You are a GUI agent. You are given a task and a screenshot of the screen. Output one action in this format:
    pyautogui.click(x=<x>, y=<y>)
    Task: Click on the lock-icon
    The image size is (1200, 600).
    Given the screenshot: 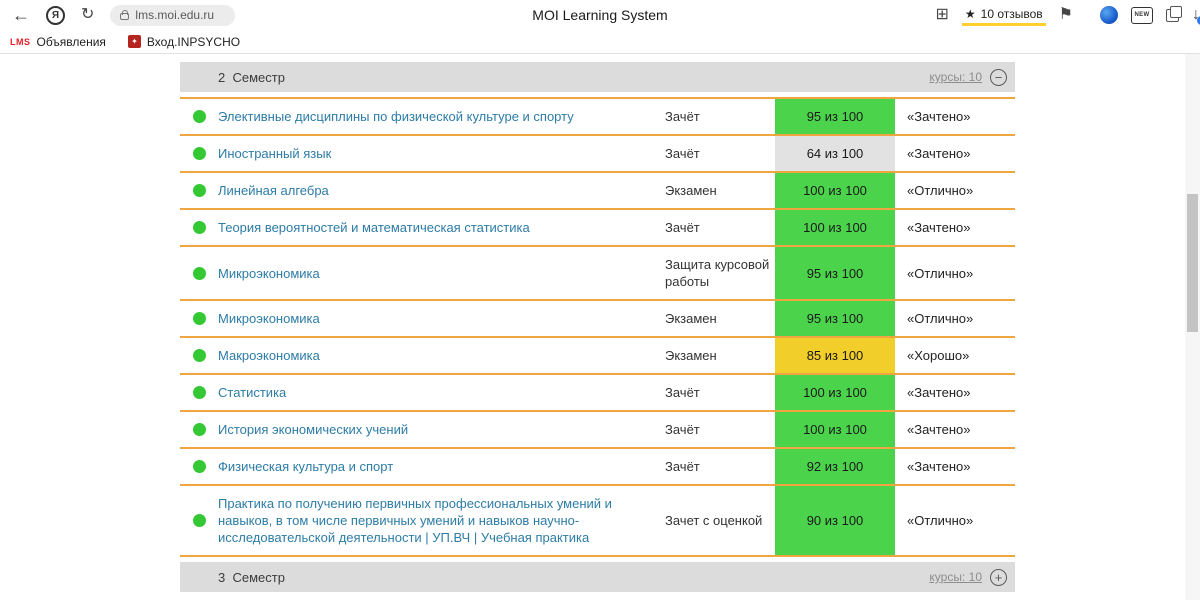 What is the action you would take?
    pyautogui.click(x=125, y=15)
    